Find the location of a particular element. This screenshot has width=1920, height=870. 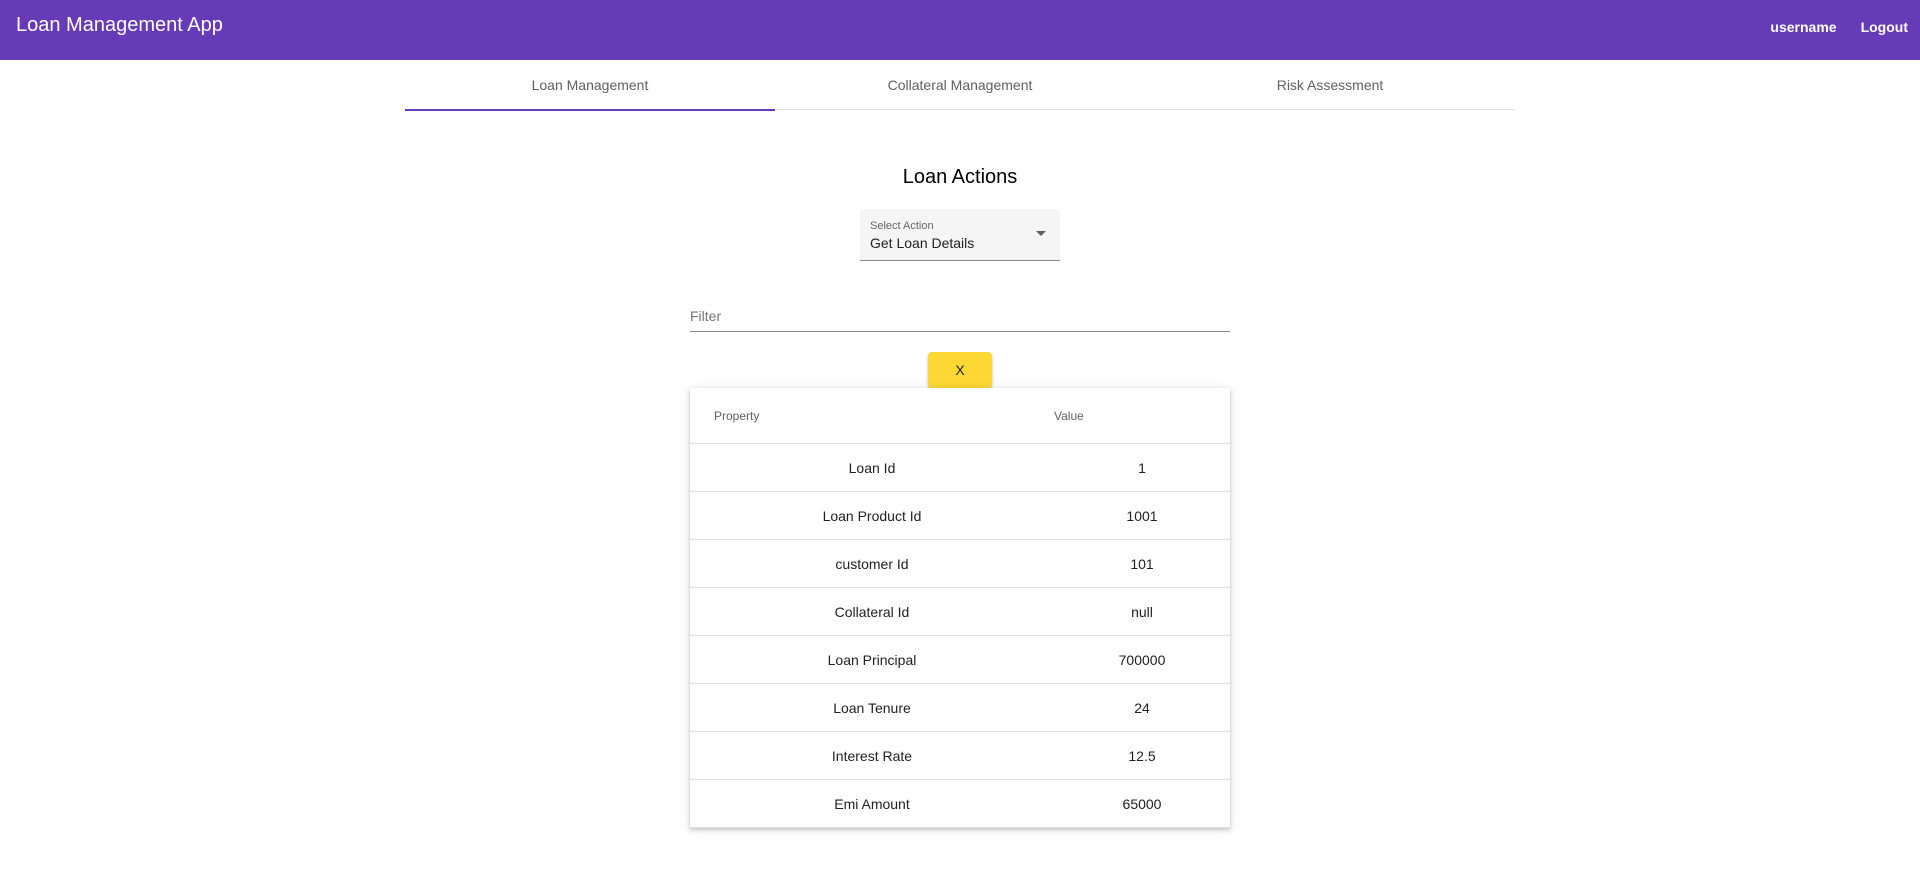

toolbar-actions: username Logout is located at coordinates (1839, 27).